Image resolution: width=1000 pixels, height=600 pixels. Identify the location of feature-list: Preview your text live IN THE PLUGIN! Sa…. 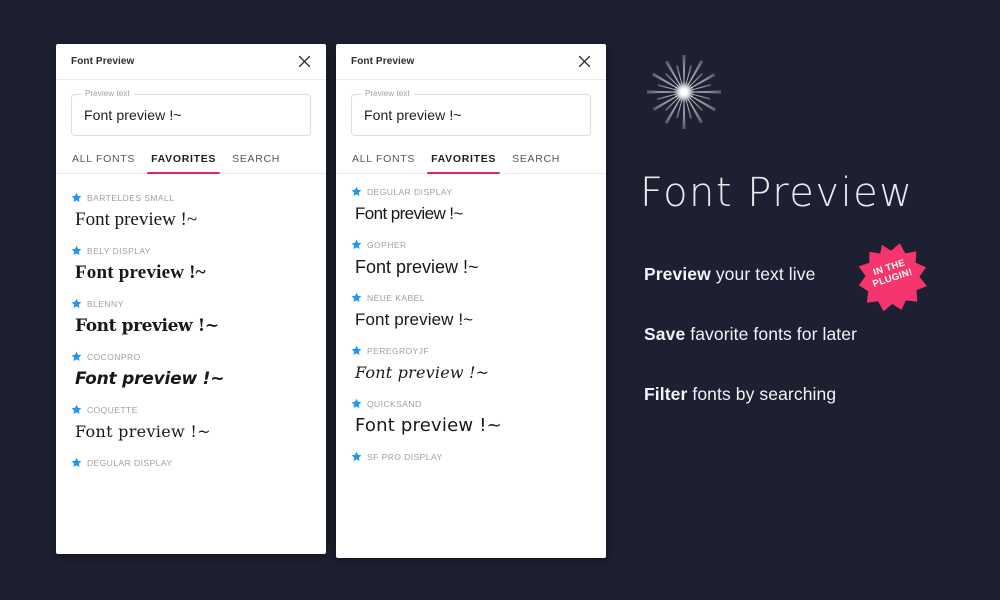
(812, 342).